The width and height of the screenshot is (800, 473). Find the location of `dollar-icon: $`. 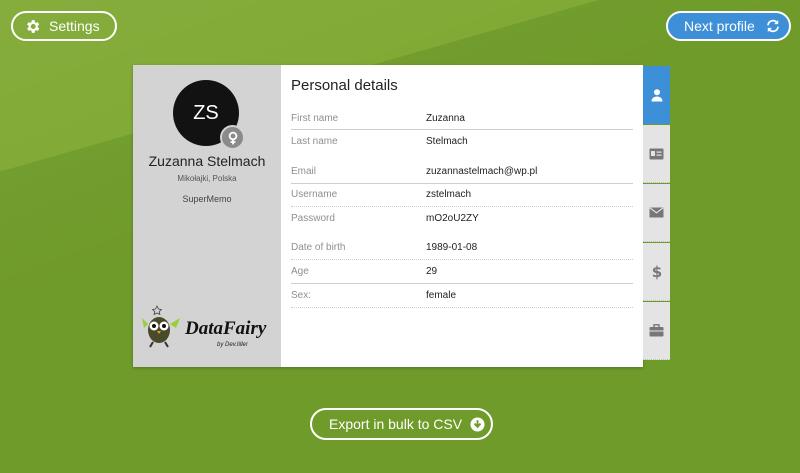

dollar-icon: $ is located at coordinates (656, 272).